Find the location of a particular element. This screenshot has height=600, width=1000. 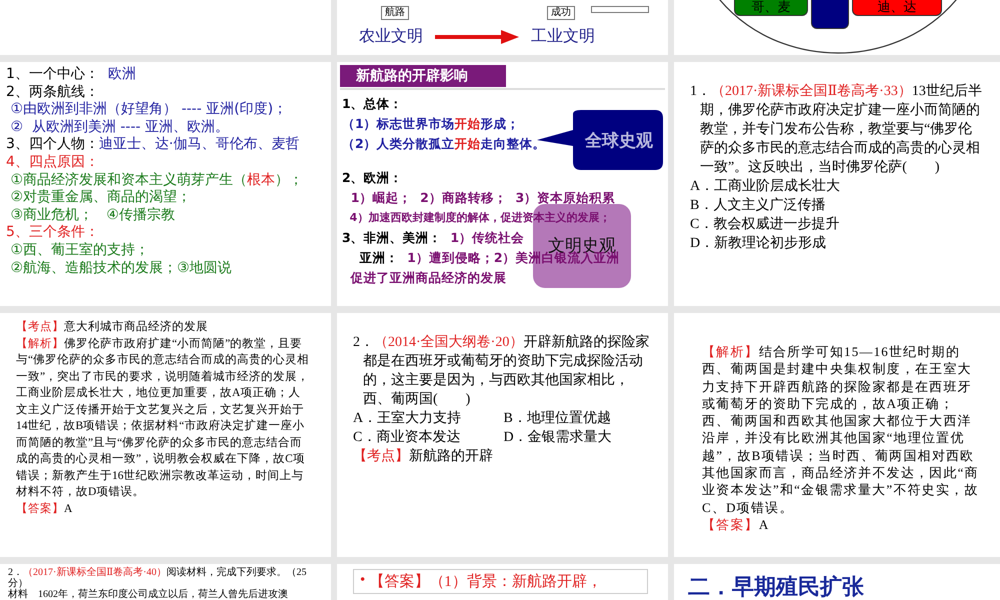

question-text: 1．（2017·新课标全国Ⅱ卷高考·33）13世纪后半期，佛罗伦萨市政府决定扩建一座小而简陋的教堂，并专门发布公告称，教堂要与“佛罗伦萨的众多市民的意志结合而成的高贵的心灵相一致”。这反映出，当时佛罗伦萨( ) is located at coordinates (836, 129).